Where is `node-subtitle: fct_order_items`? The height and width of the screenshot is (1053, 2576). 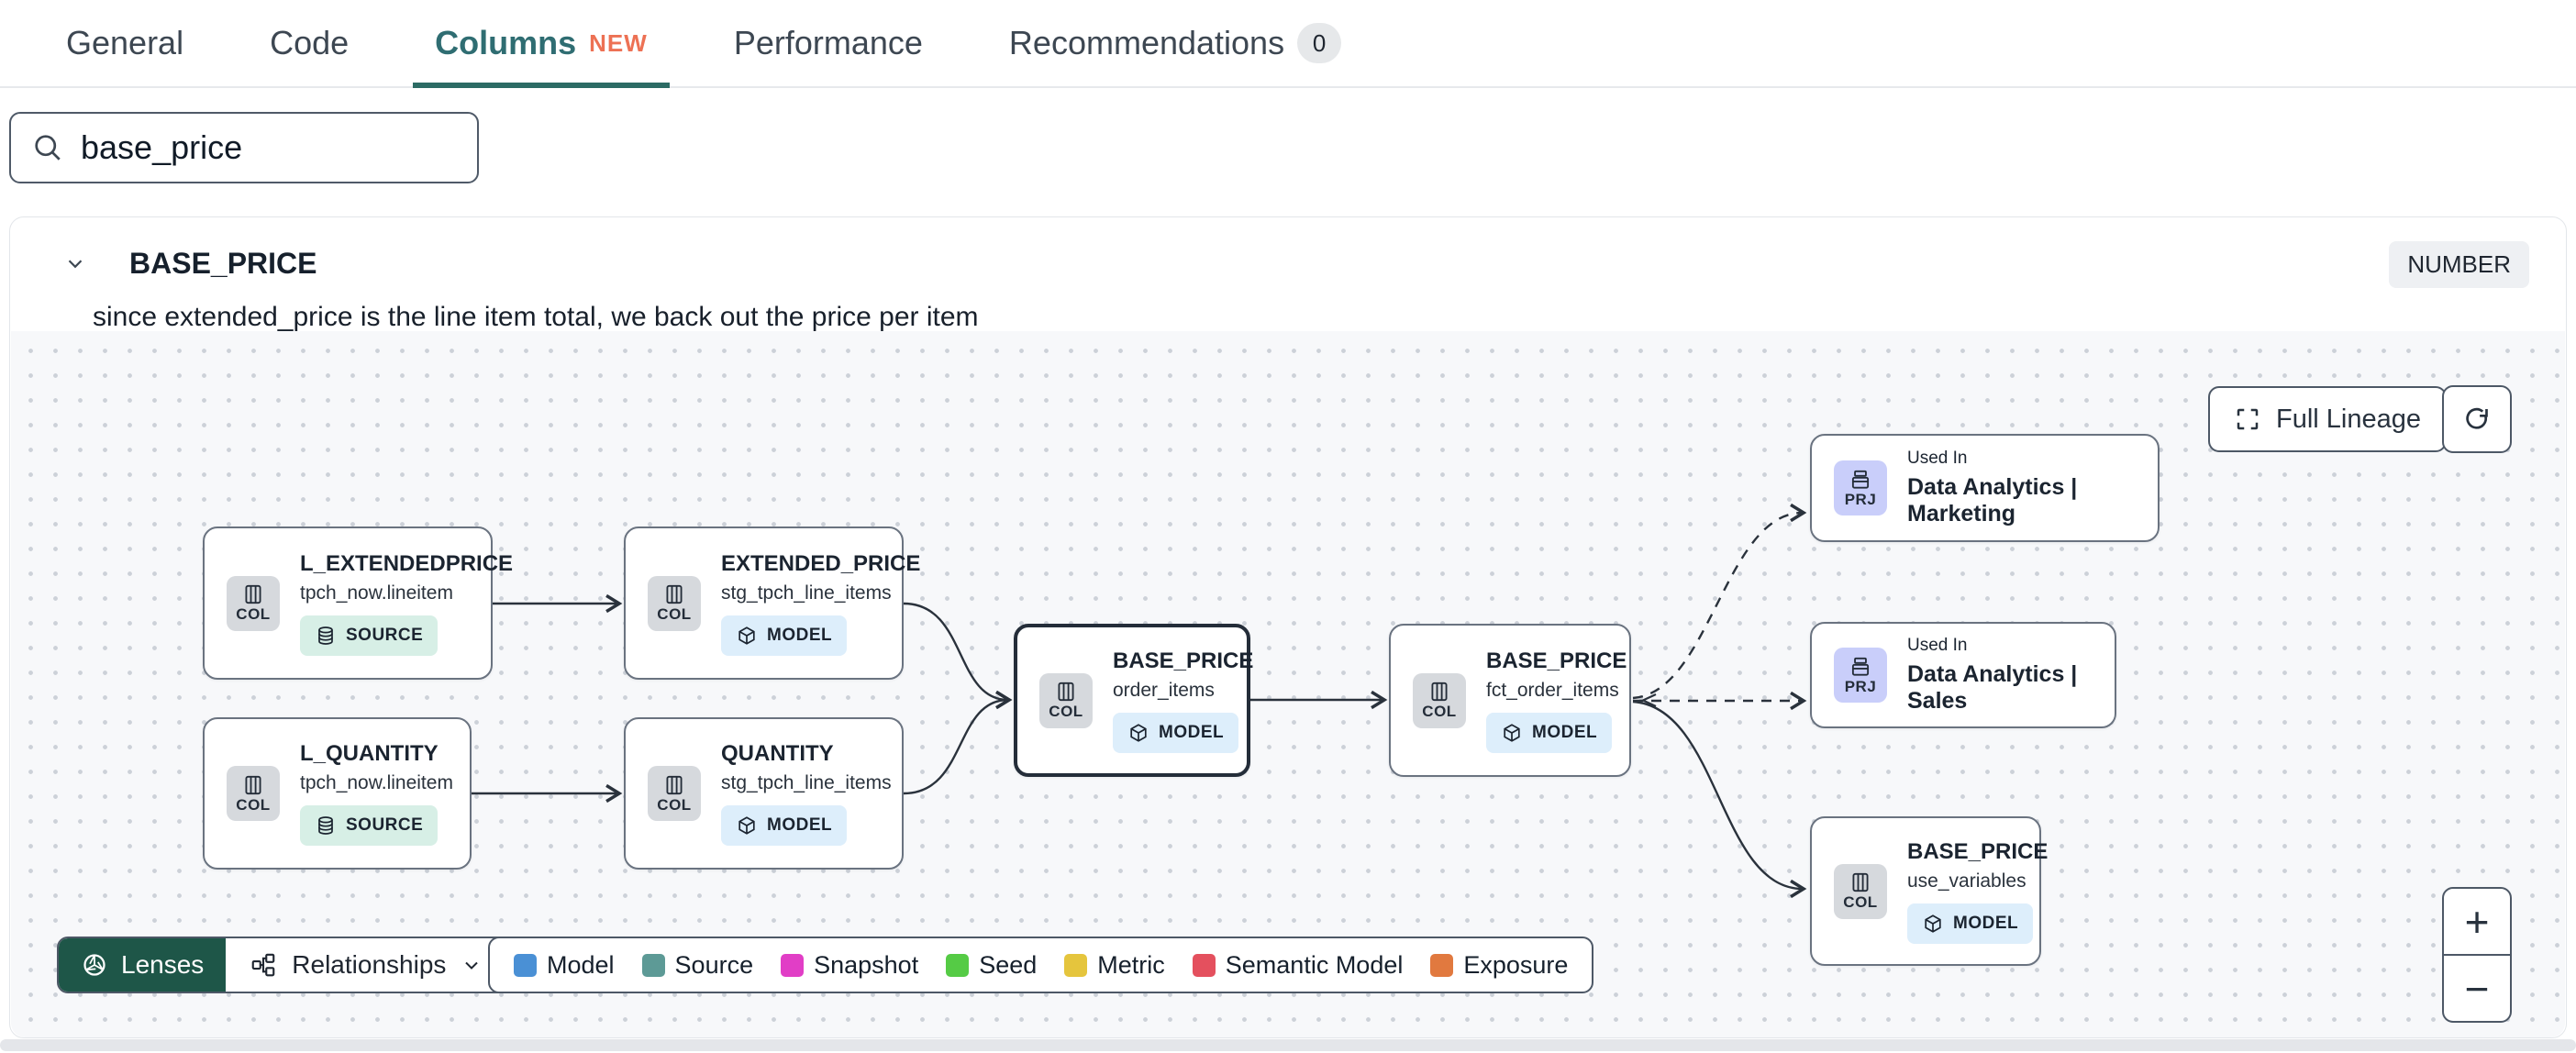 node-subtitle: fct_order_items is located at coordinates (1552, 690).